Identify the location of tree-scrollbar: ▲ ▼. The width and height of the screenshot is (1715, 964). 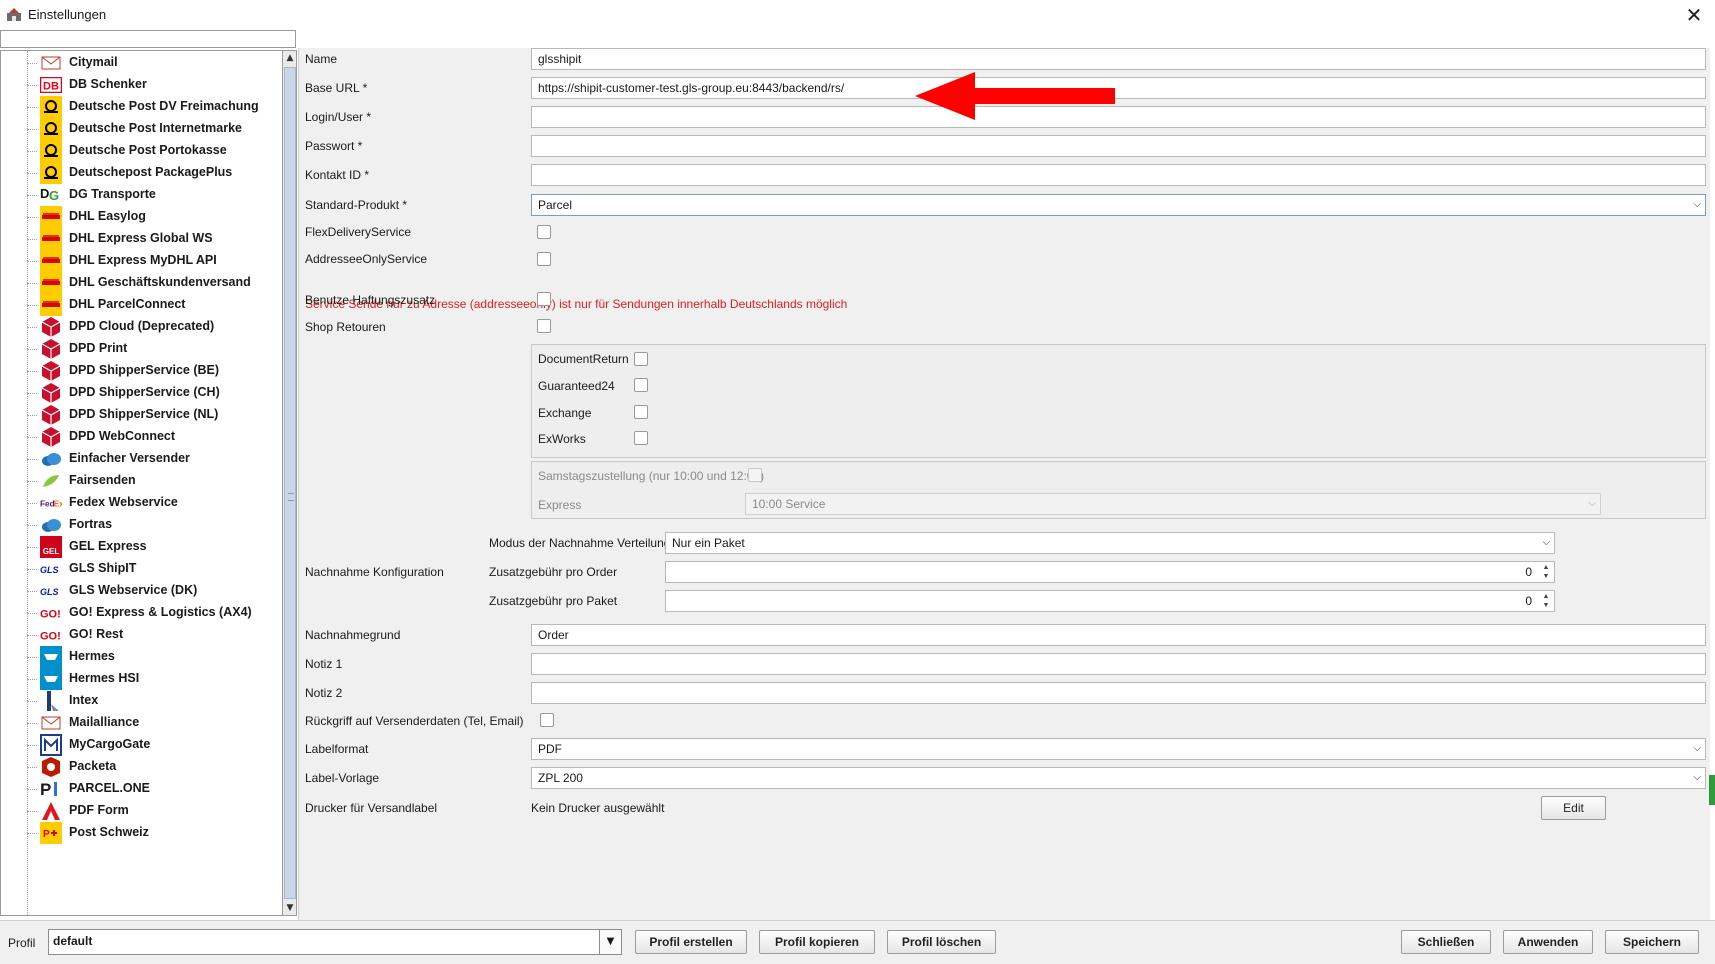
(289, 483).